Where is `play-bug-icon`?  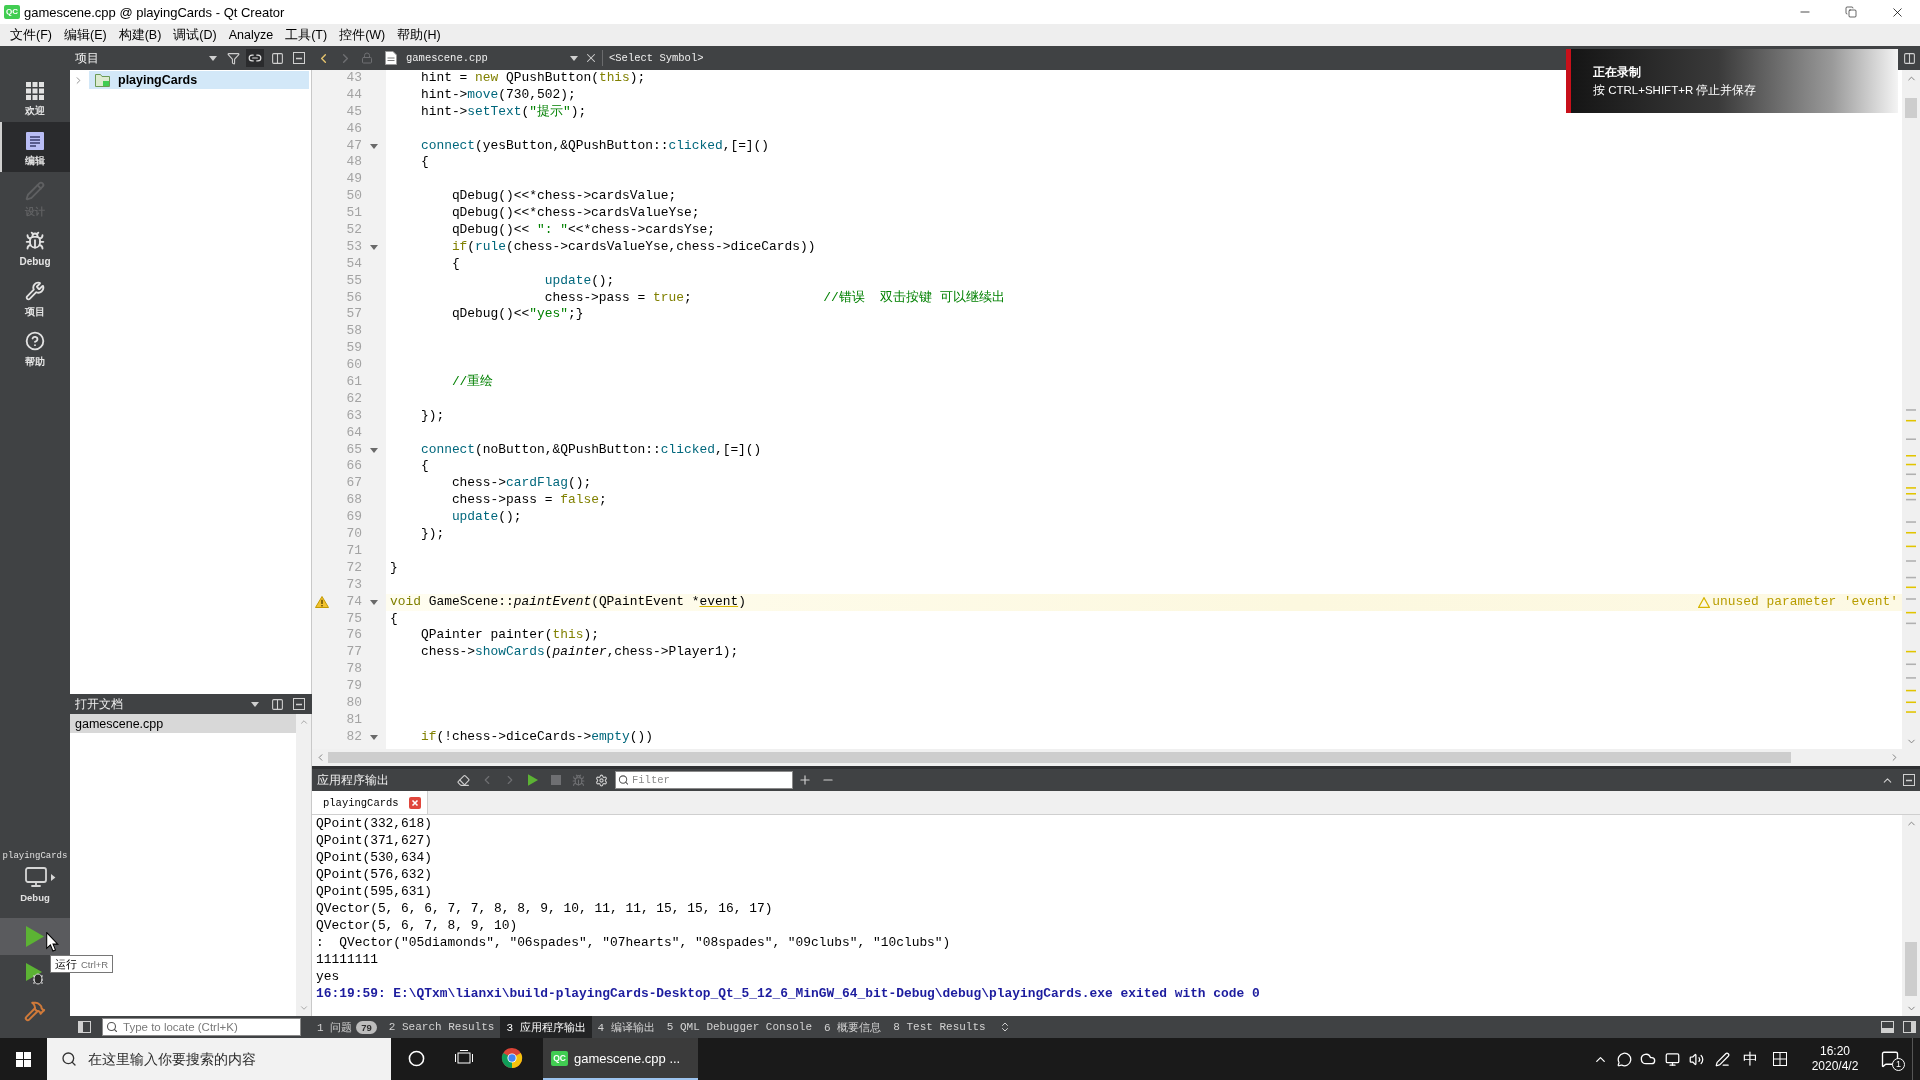 play-bug-icon is located at coordinates (35, 973).